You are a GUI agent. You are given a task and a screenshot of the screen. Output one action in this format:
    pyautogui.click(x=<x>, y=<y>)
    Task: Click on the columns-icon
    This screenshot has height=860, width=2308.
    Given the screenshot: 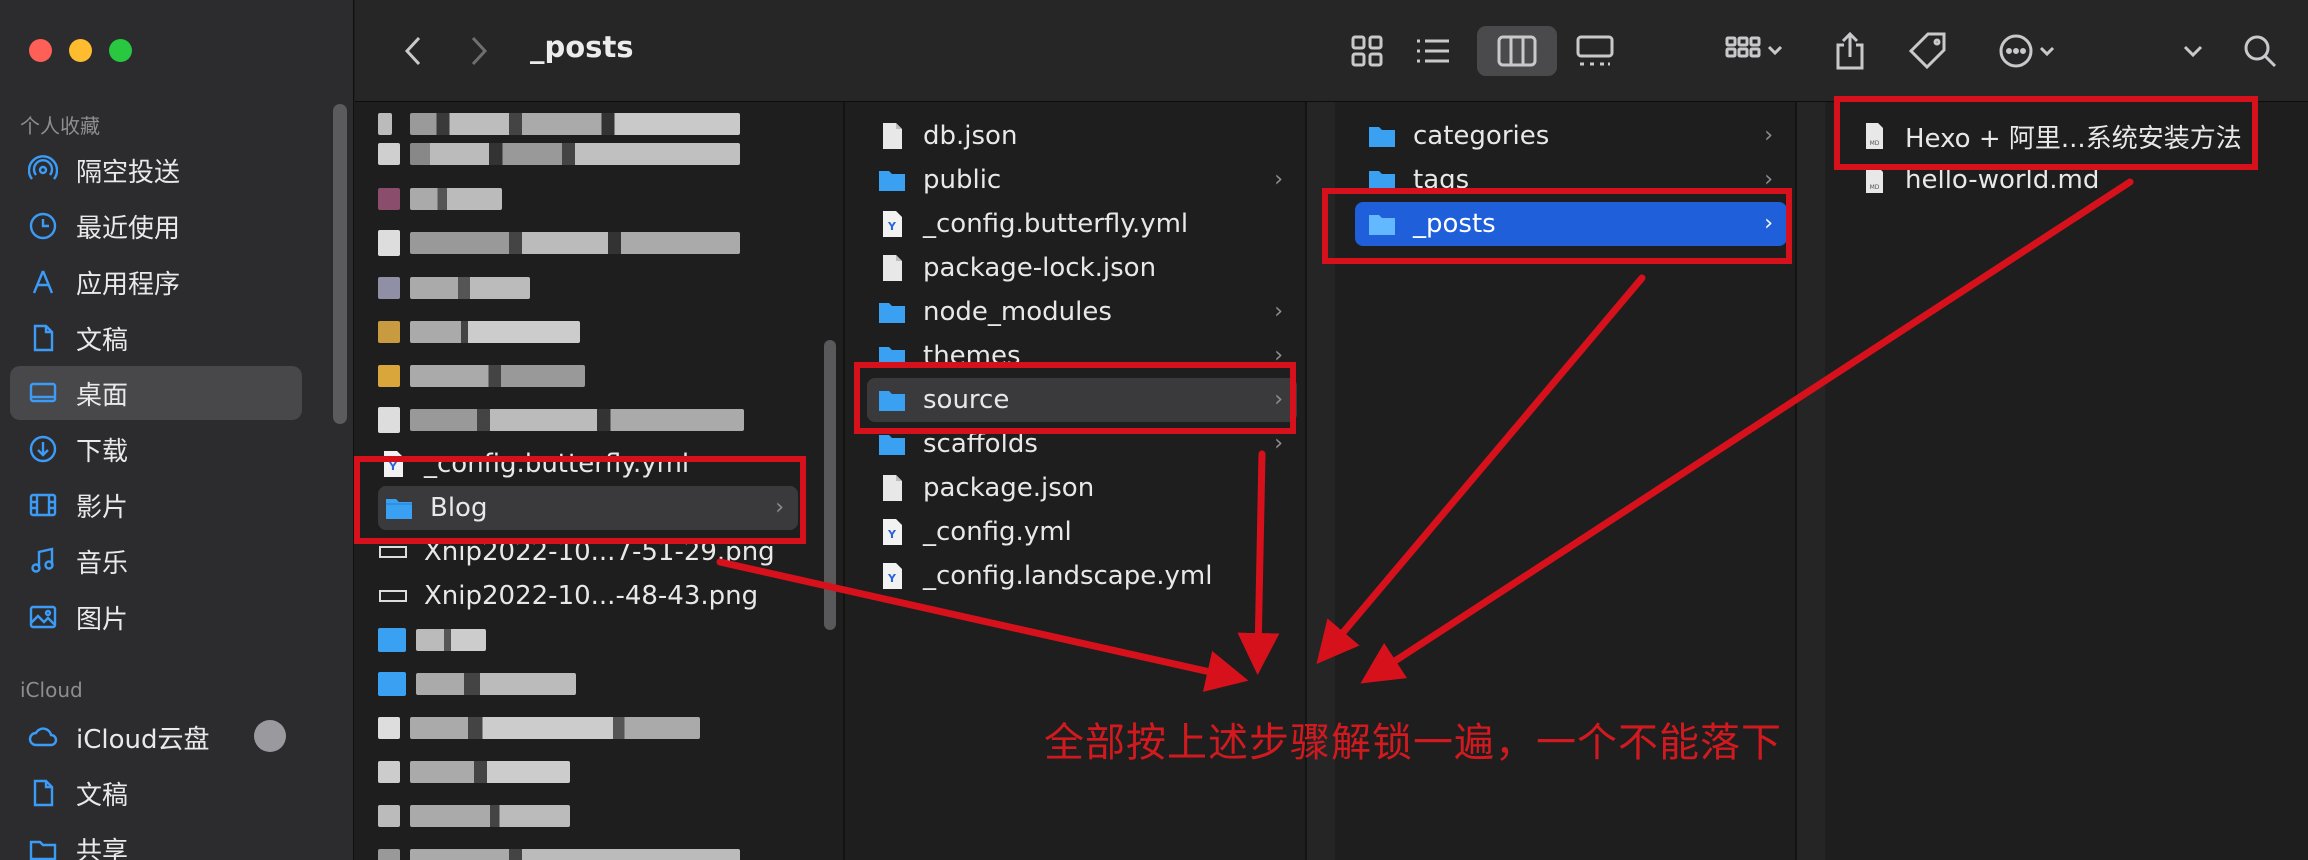 What is the action you would take?
    pyautogui.click(x=1517, y=51)
    